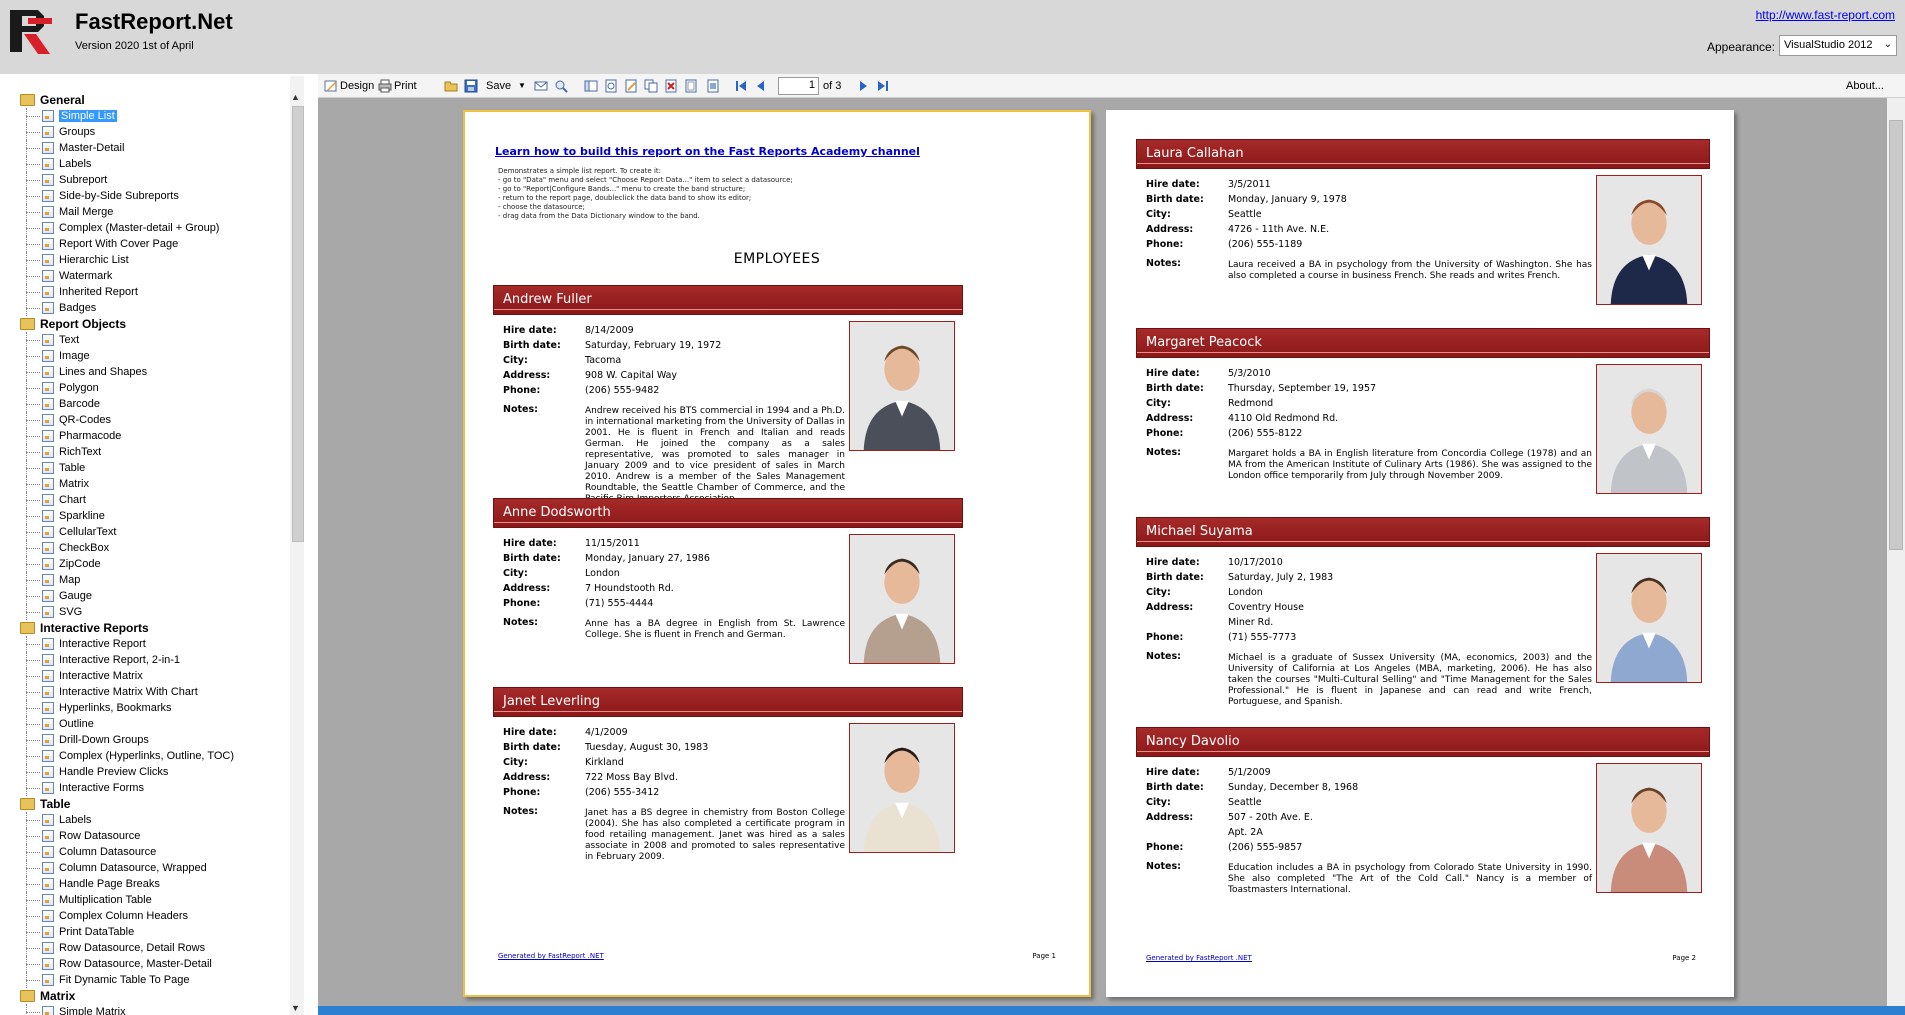 The width and height of the screenshot is (1905, 1015). I want to click on chevron-down-icon: ⌄, so click(1887, 44).